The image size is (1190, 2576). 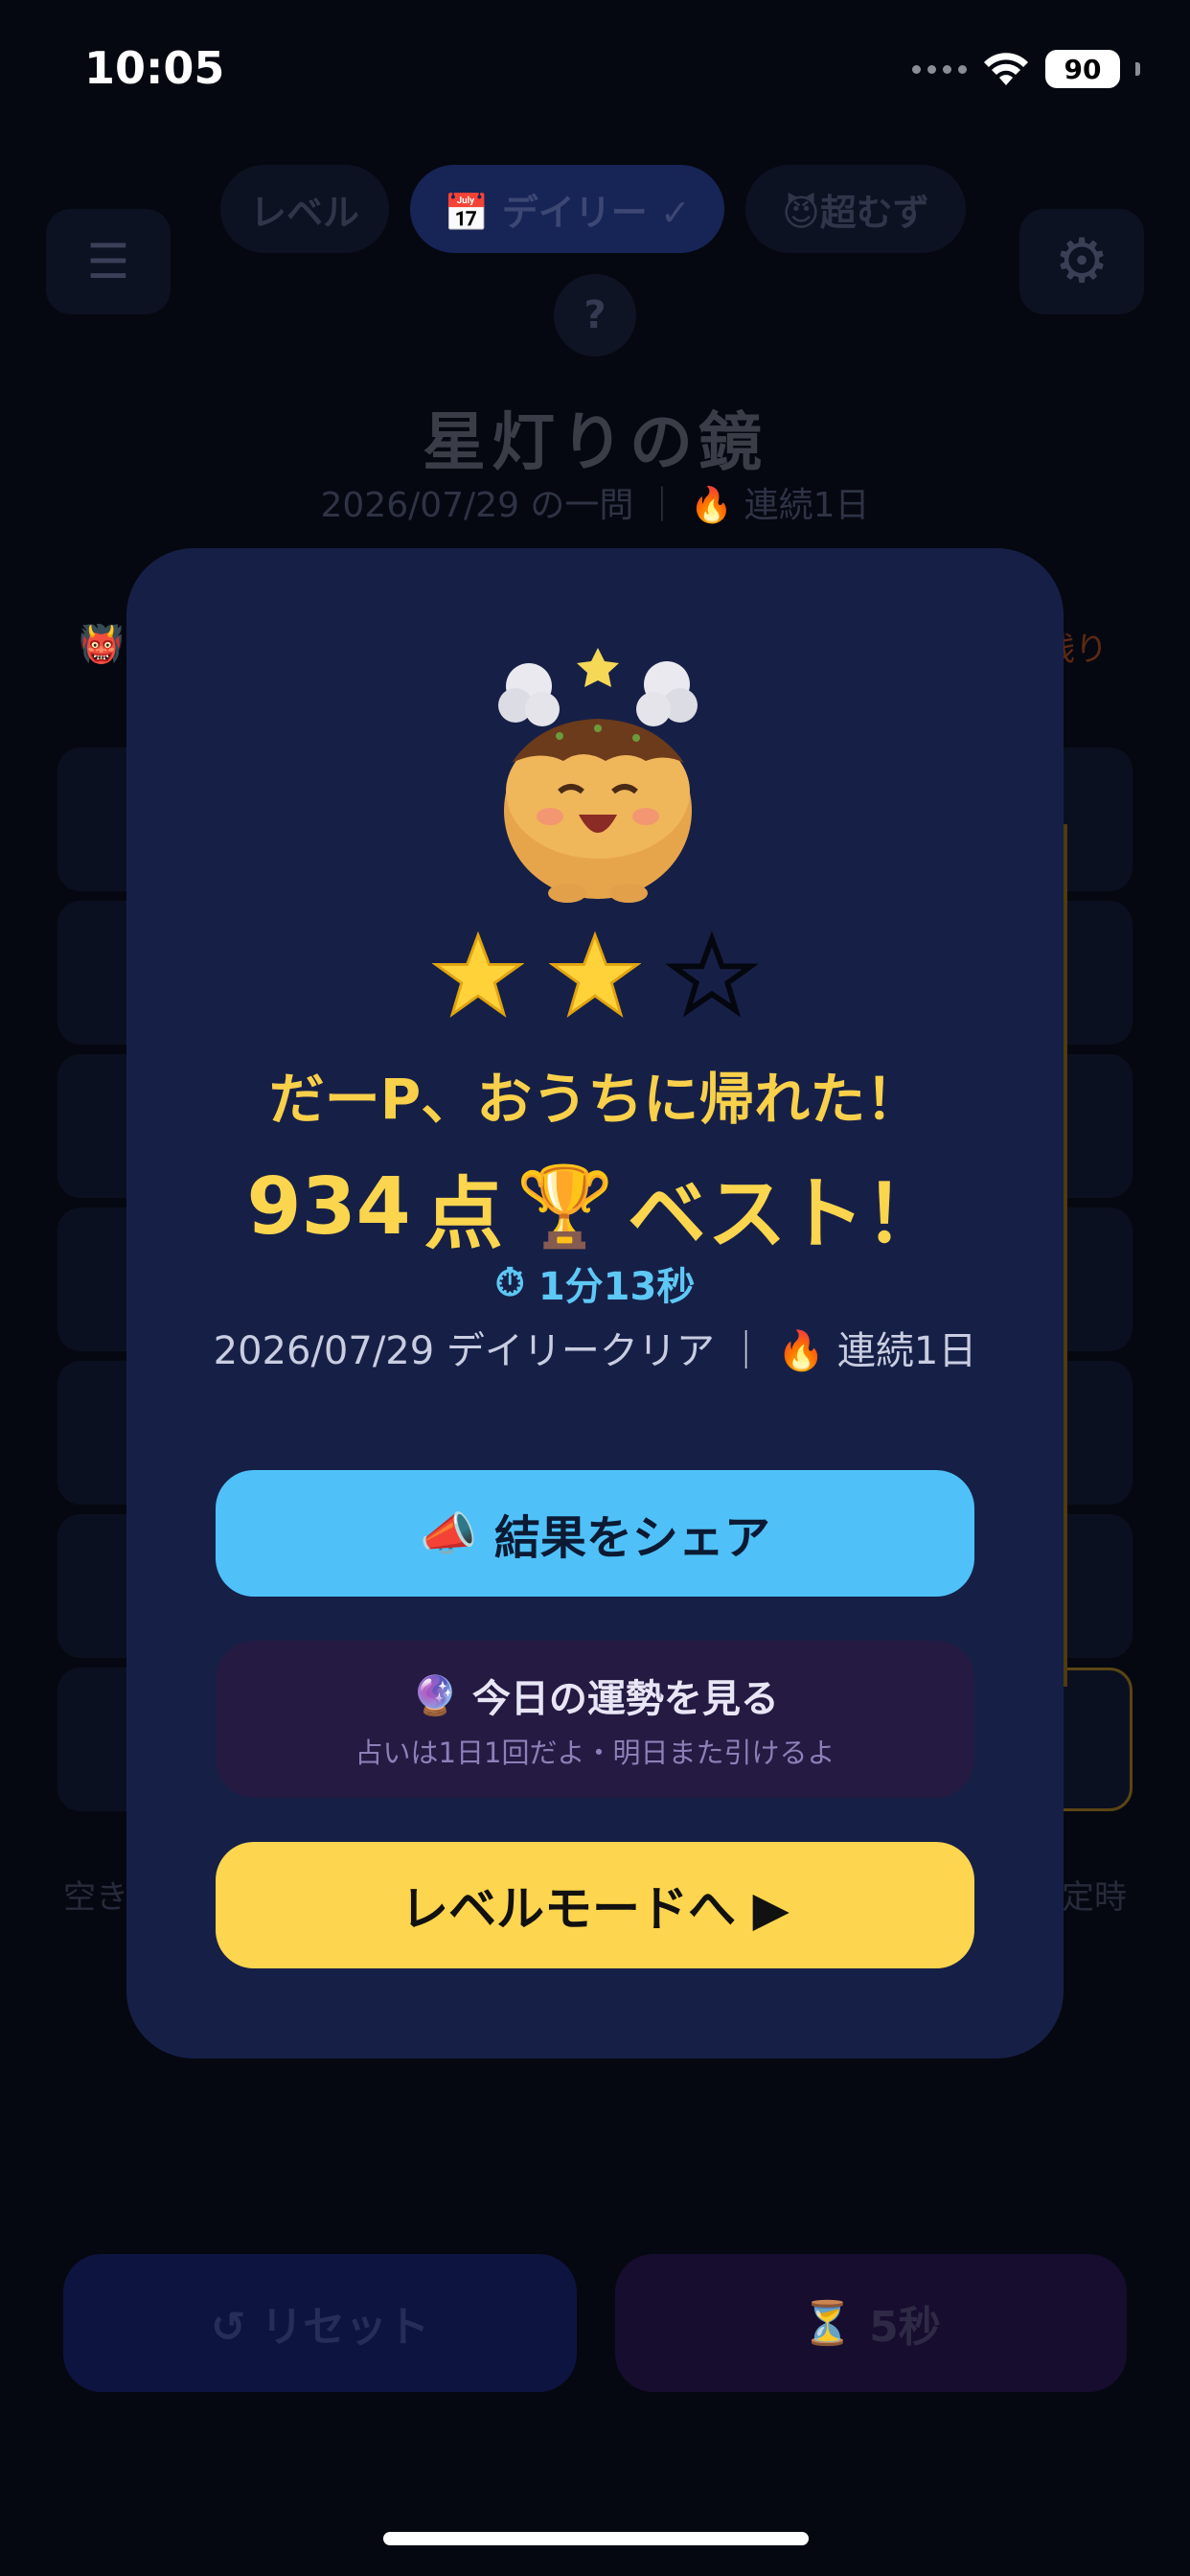 What do you see at coordinates (595, 1752) in the screenshot?
I see `fortune-subtext: 占いは1日1回だよ・明日また引けるよ` at bounding box center [595, 1752].